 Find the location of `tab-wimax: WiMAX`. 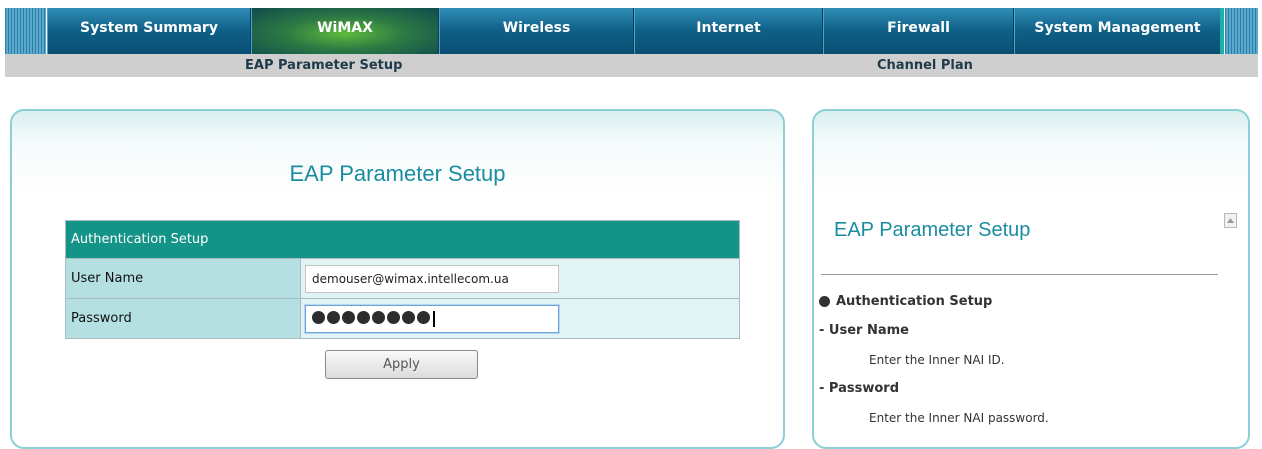

tab-wimax: WiMAX is located at coordinates (345, 31).